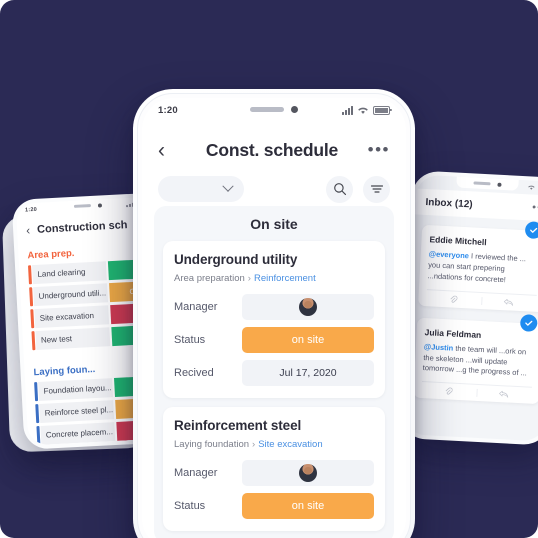  What do you see at coordinates (458, 241) in the screenshot?
I see `message-sender: Eddie Mitchell` at bounding box center [458, 241].